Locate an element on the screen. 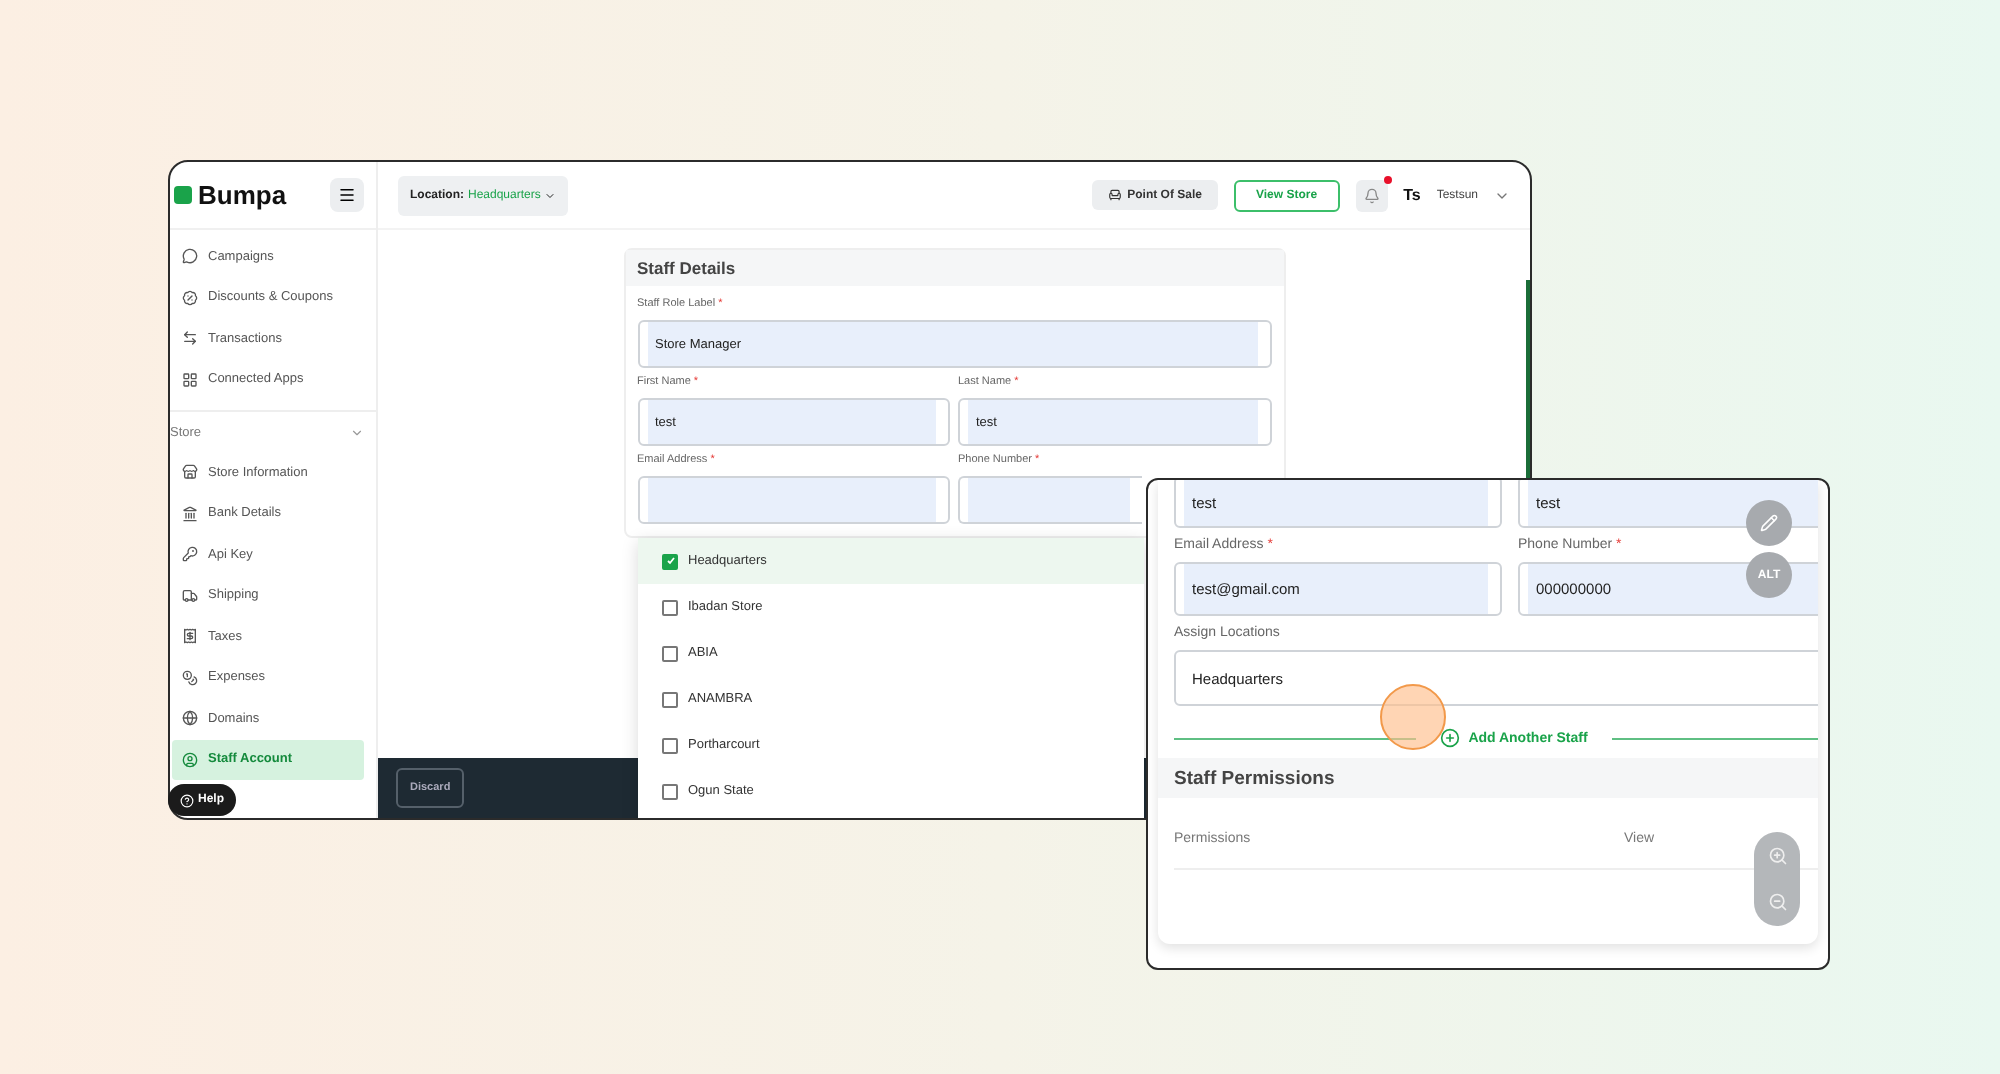 The height and width of the screenshot is (1074, 2000). caret-icon is located at coordinates (550, 195).